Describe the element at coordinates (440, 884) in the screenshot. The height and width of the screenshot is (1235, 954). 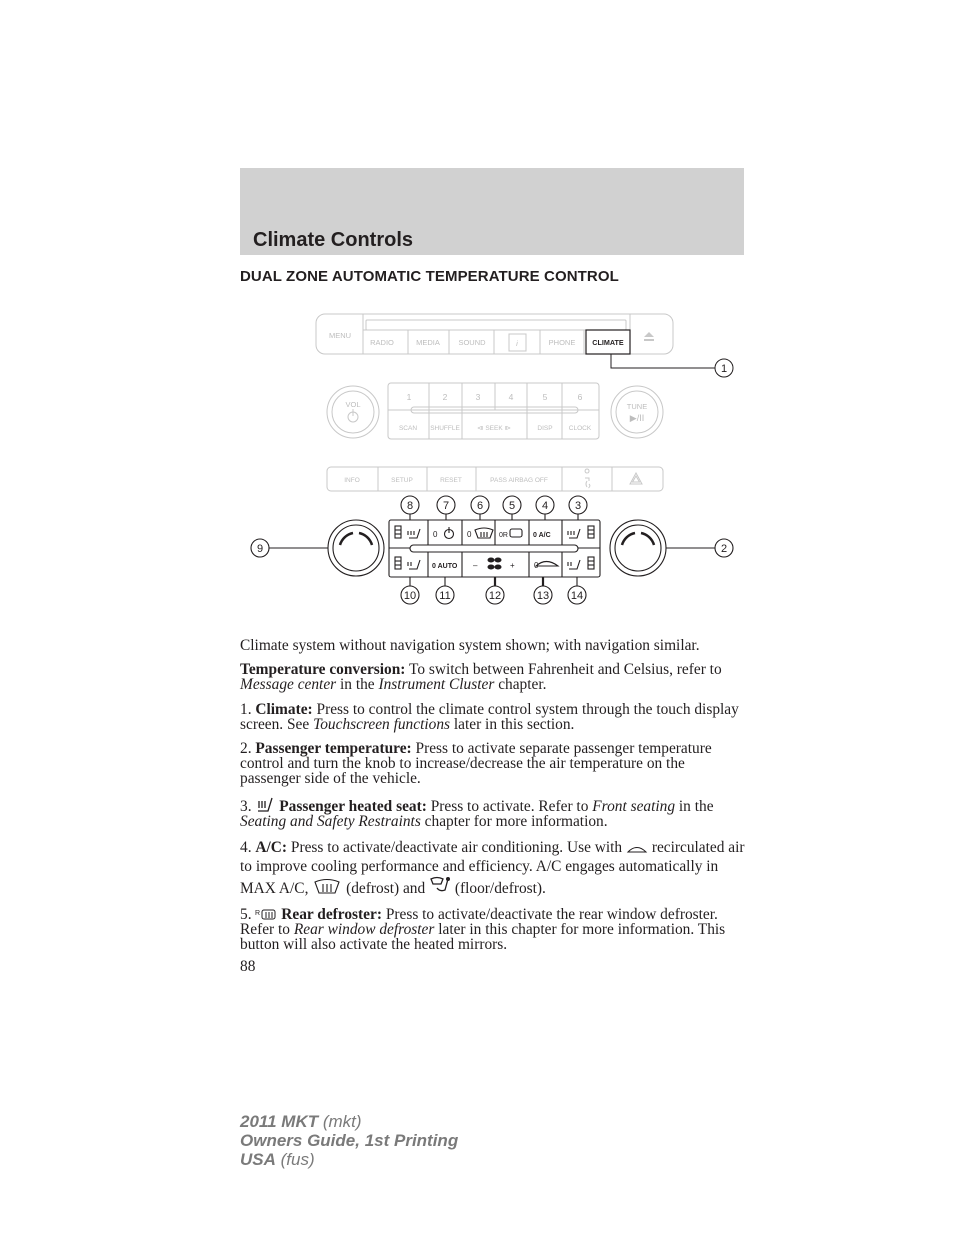
I see `floor-defrost-icon` at that location.